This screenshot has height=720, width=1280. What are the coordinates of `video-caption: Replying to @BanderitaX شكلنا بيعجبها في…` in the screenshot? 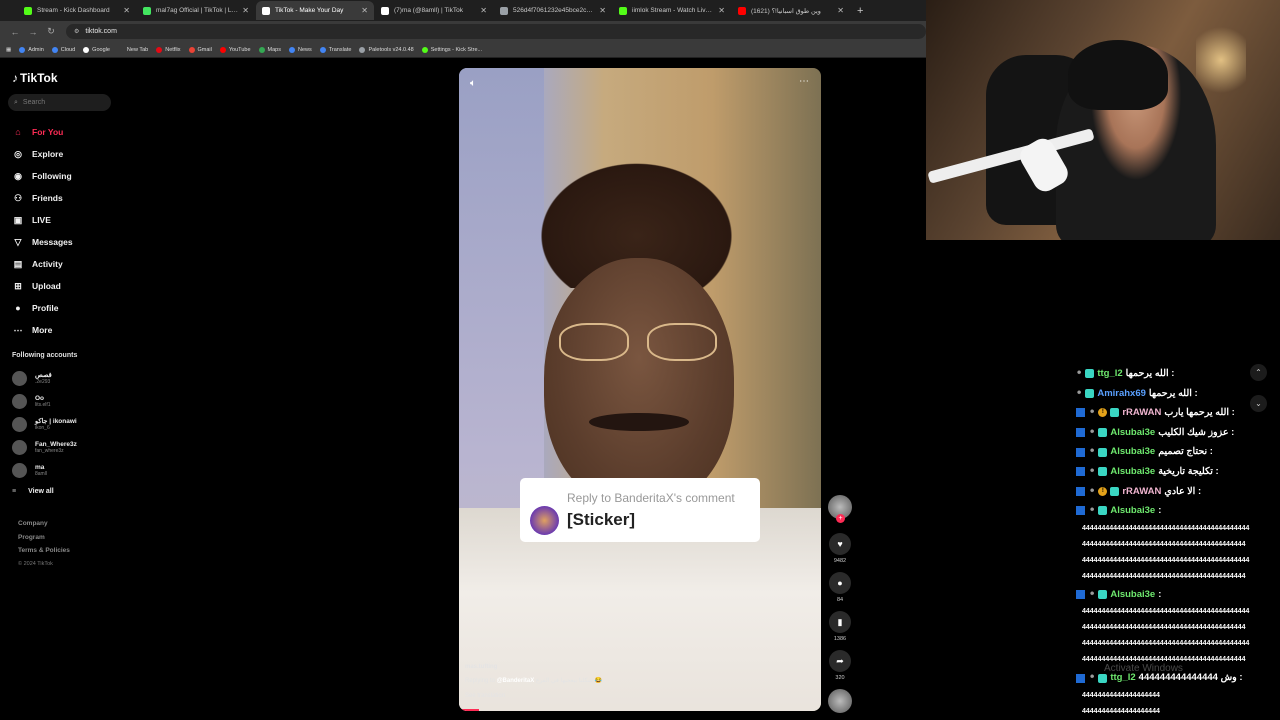 It's located at (533, 681).